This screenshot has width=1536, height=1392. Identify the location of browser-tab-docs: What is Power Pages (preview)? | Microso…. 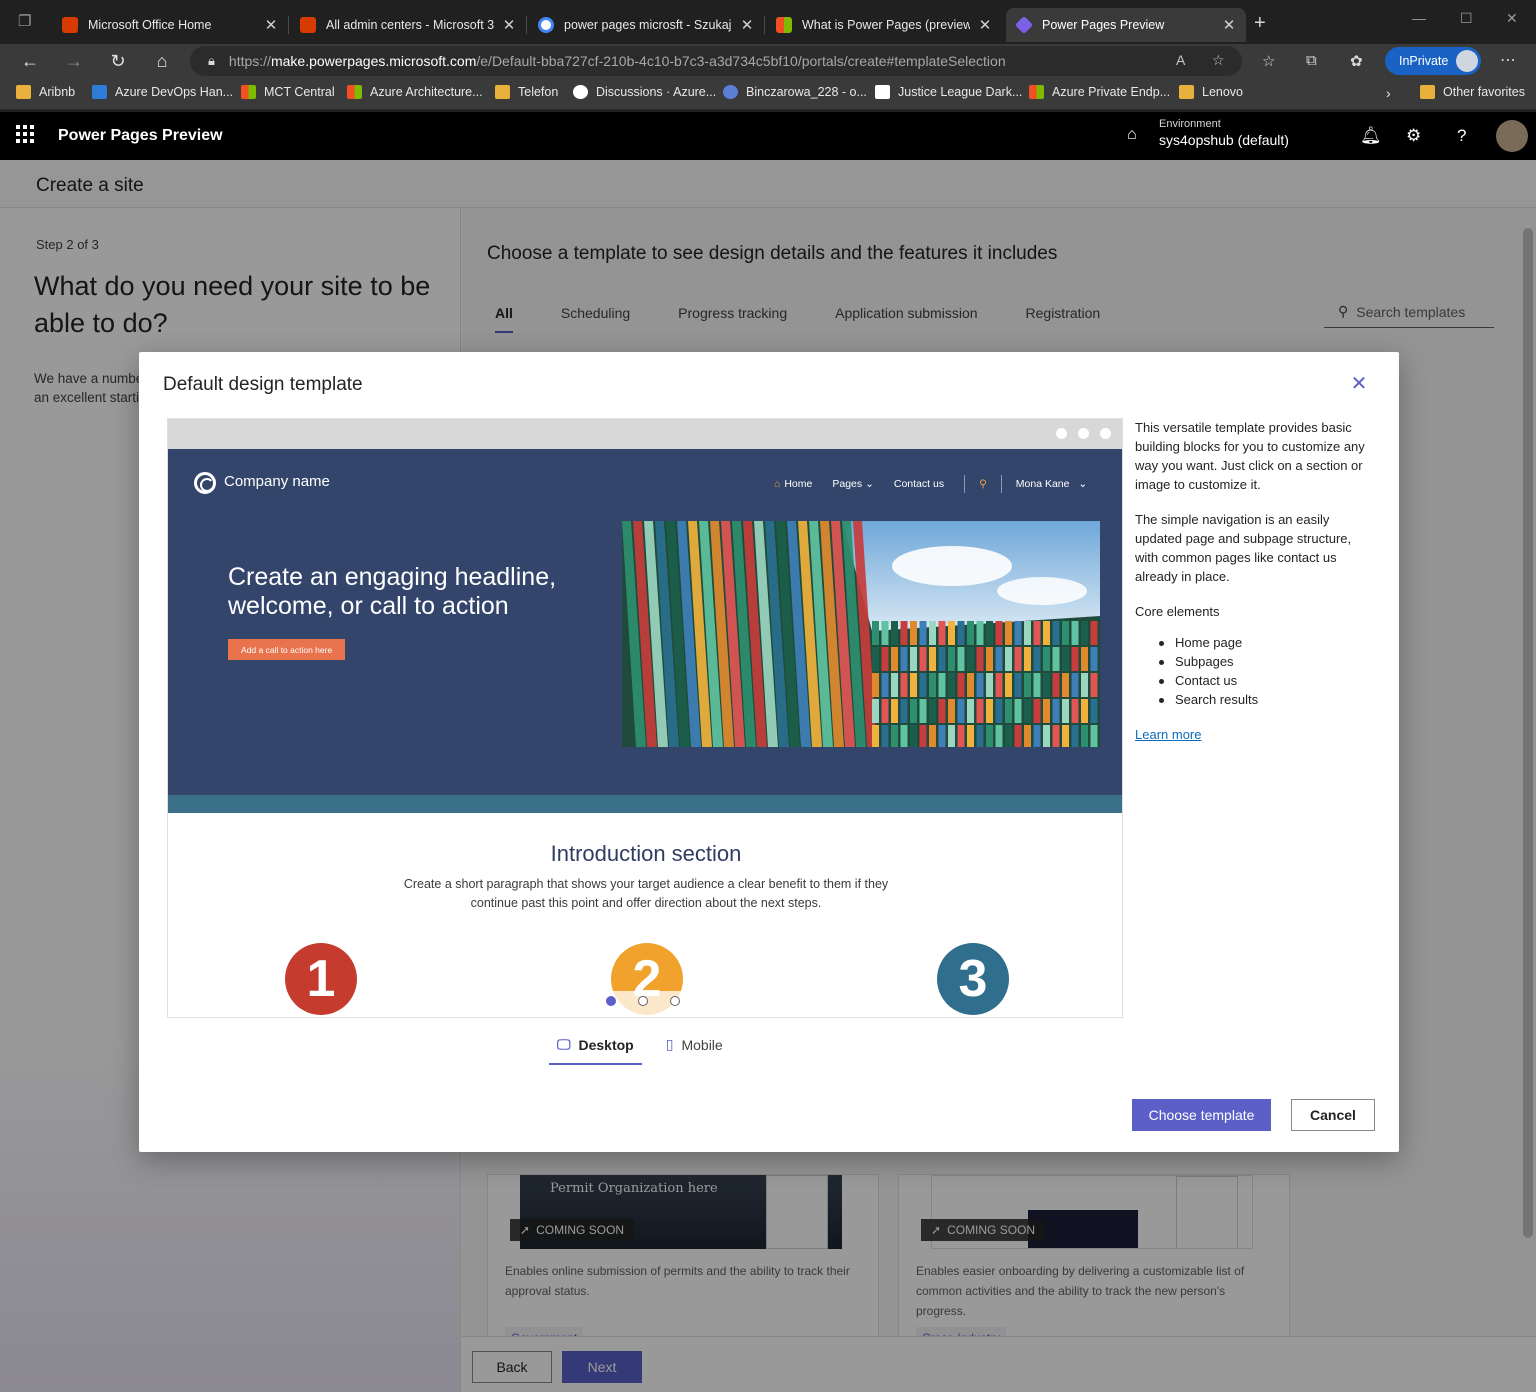
(884, 25).